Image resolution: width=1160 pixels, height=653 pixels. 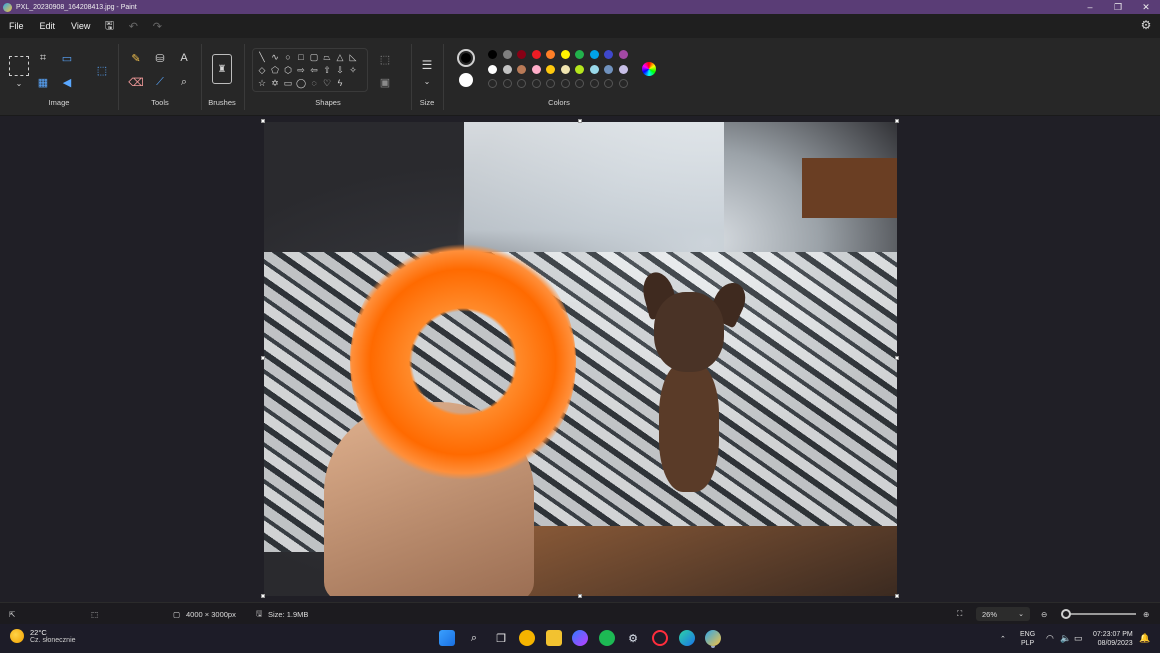 I want to click on cloud-callout-shape-icon: ◌, so click(x=314, y=83).